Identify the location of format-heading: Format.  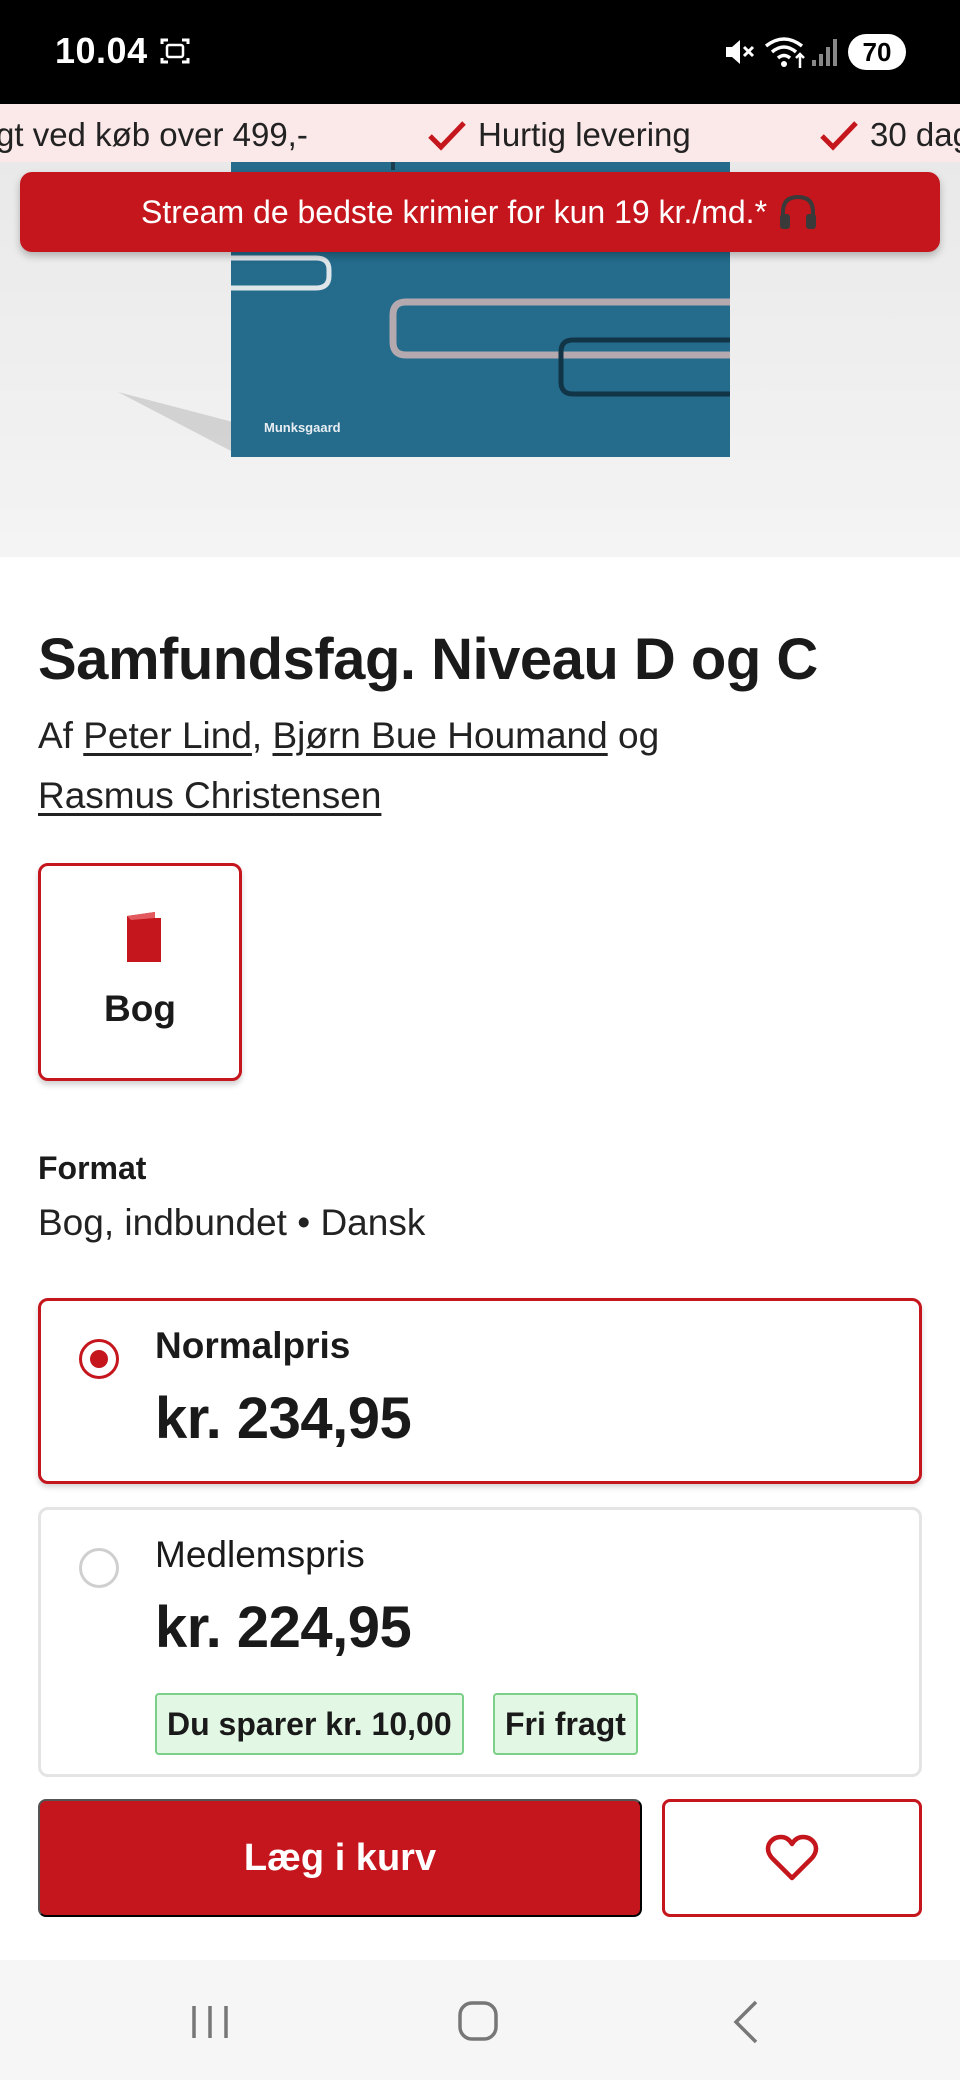
(92, 1168).